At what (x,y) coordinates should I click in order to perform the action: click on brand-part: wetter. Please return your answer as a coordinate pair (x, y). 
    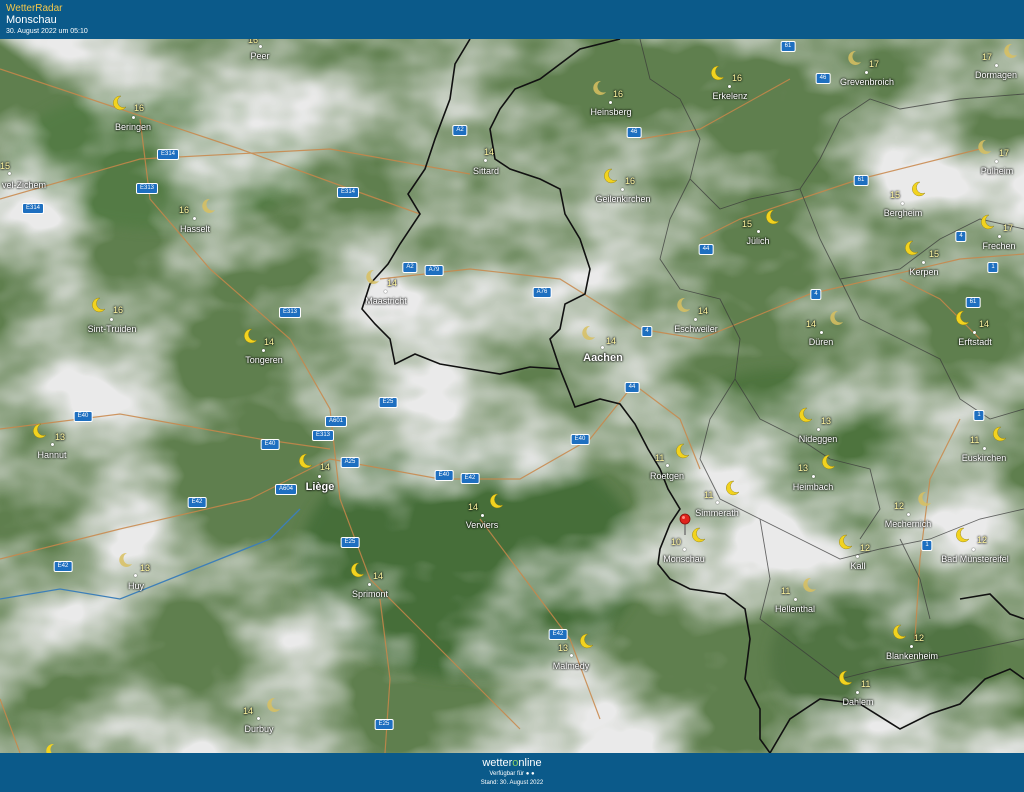
    Looking at the image, I should click on (497, 763).